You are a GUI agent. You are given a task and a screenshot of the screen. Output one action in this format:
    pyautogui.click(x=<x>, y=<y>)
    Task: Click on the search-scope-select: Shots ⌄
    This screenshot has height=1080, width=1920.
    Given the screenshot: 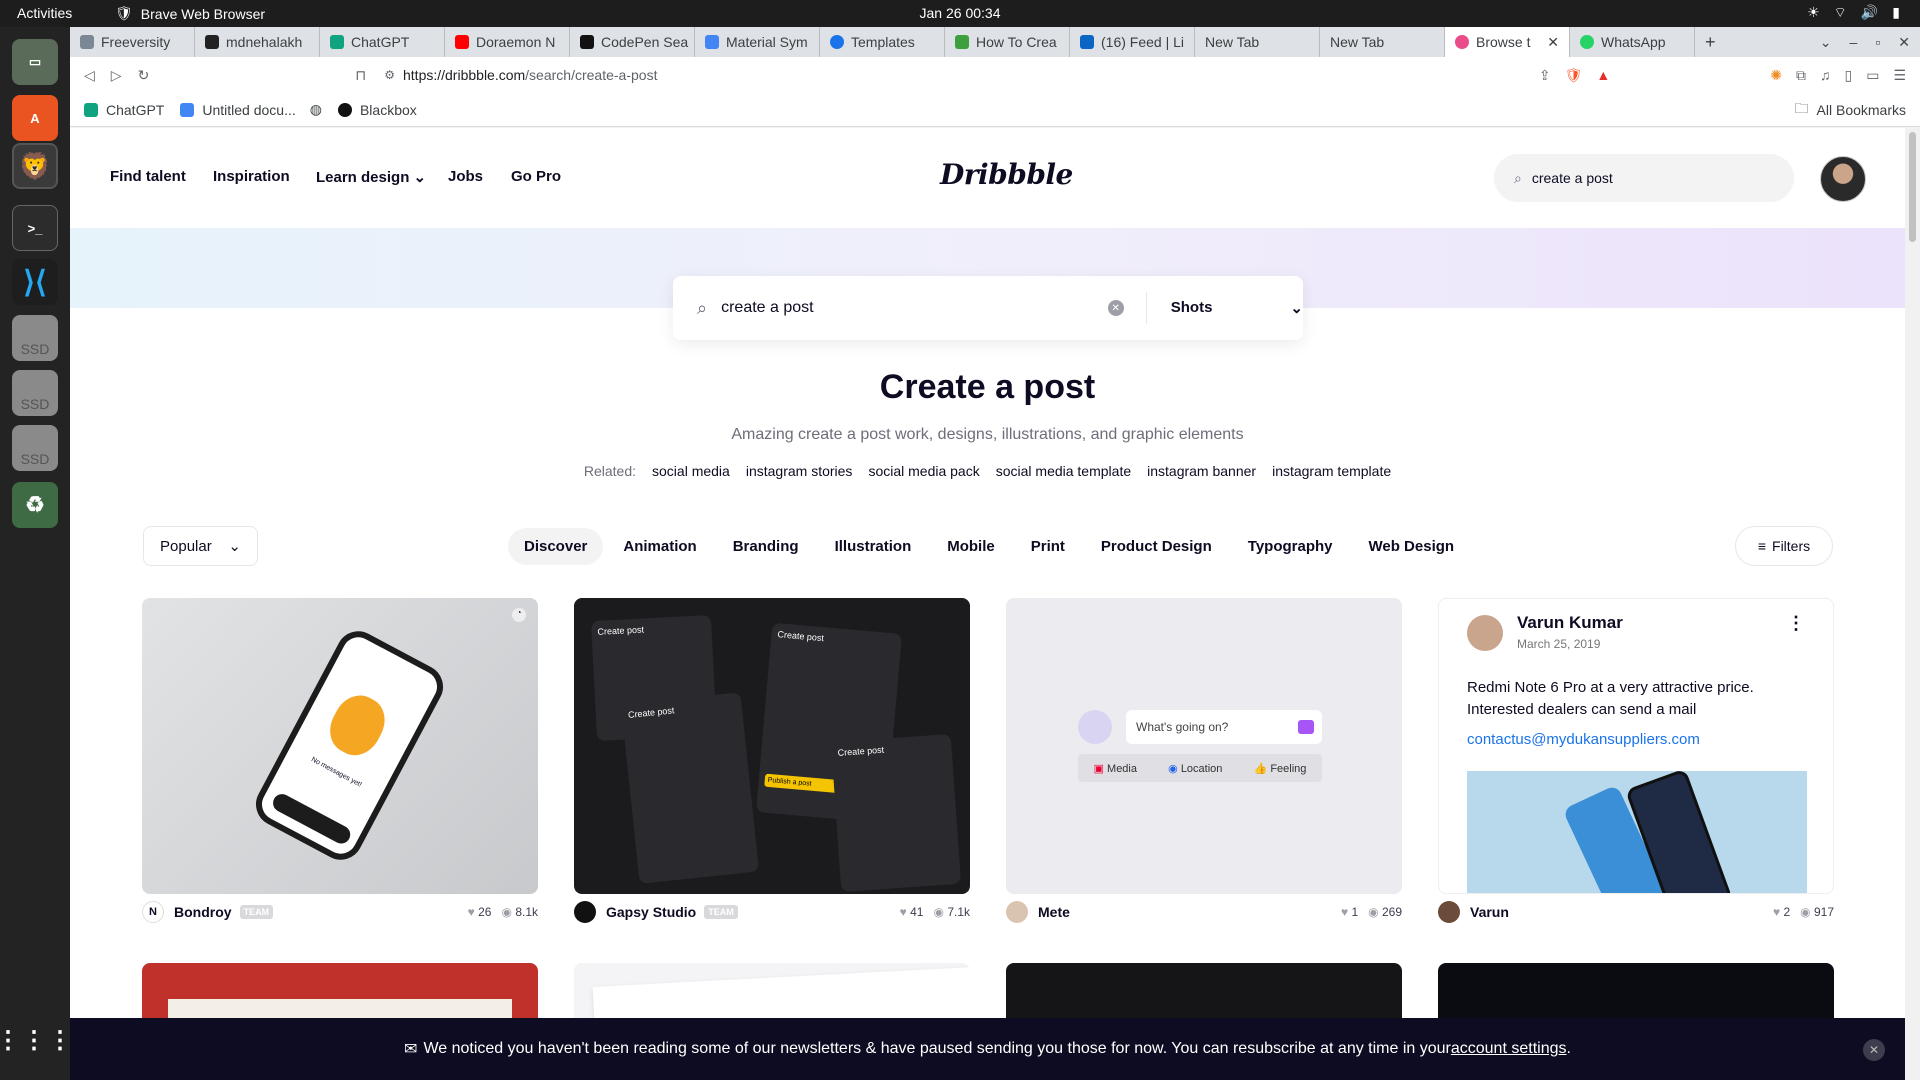 What is the action you would take?
    pyautogui.click(x=1237, y=308)
    